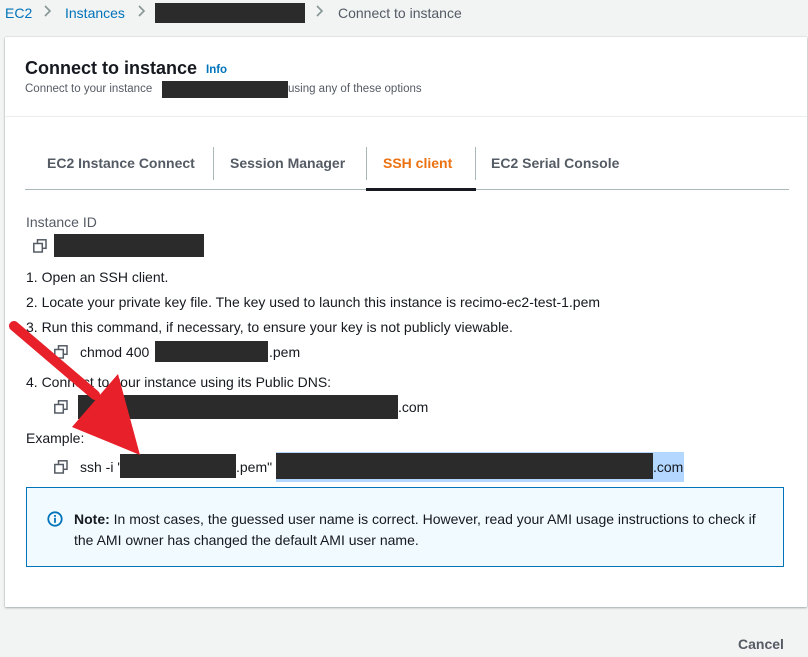 Image resolution: width=808 pixels, height=657 pixels. I want to click on ssh-command-pem: .pem", so click(254, 467).